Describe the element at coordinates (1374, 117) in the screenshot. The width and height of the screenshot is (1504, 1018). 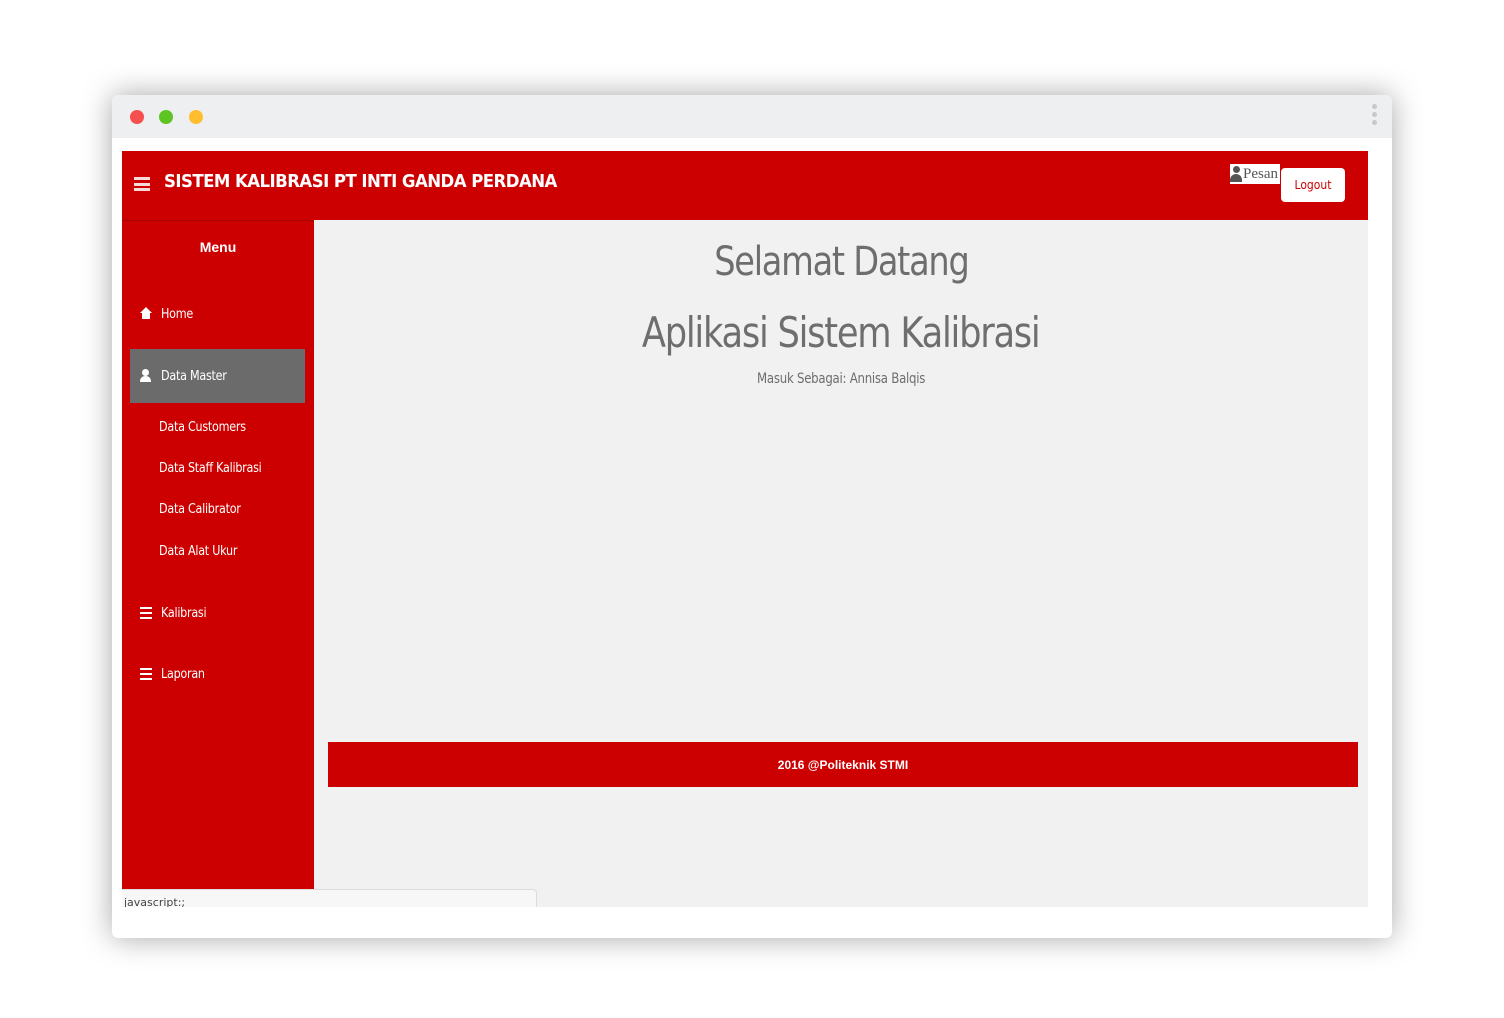
I see `kebab-menu-icon` at that location.